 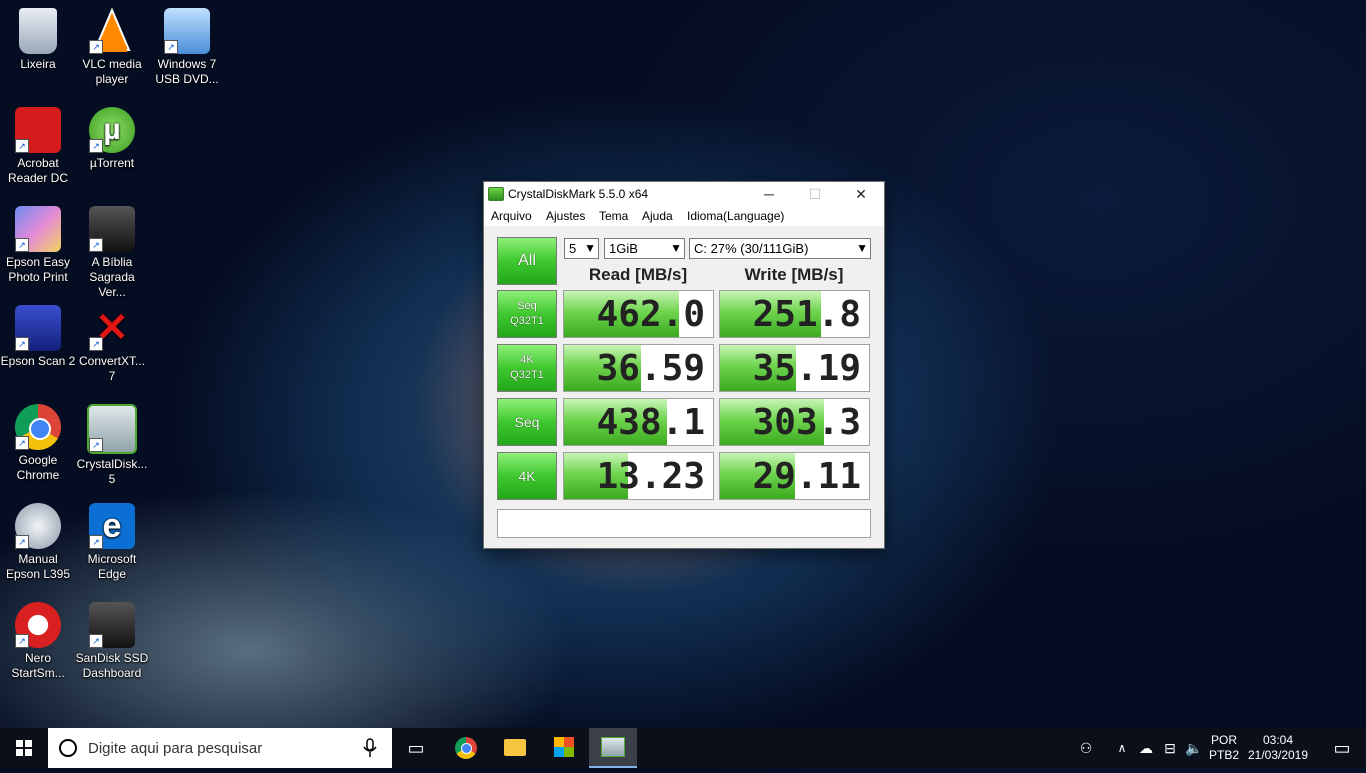 What do you see at coordinates (112, 344) in the screenshot?
I see `desktop-icon-convertx: ✕ ↗ ConvertXT... 7` at bounding box center [112, 344].